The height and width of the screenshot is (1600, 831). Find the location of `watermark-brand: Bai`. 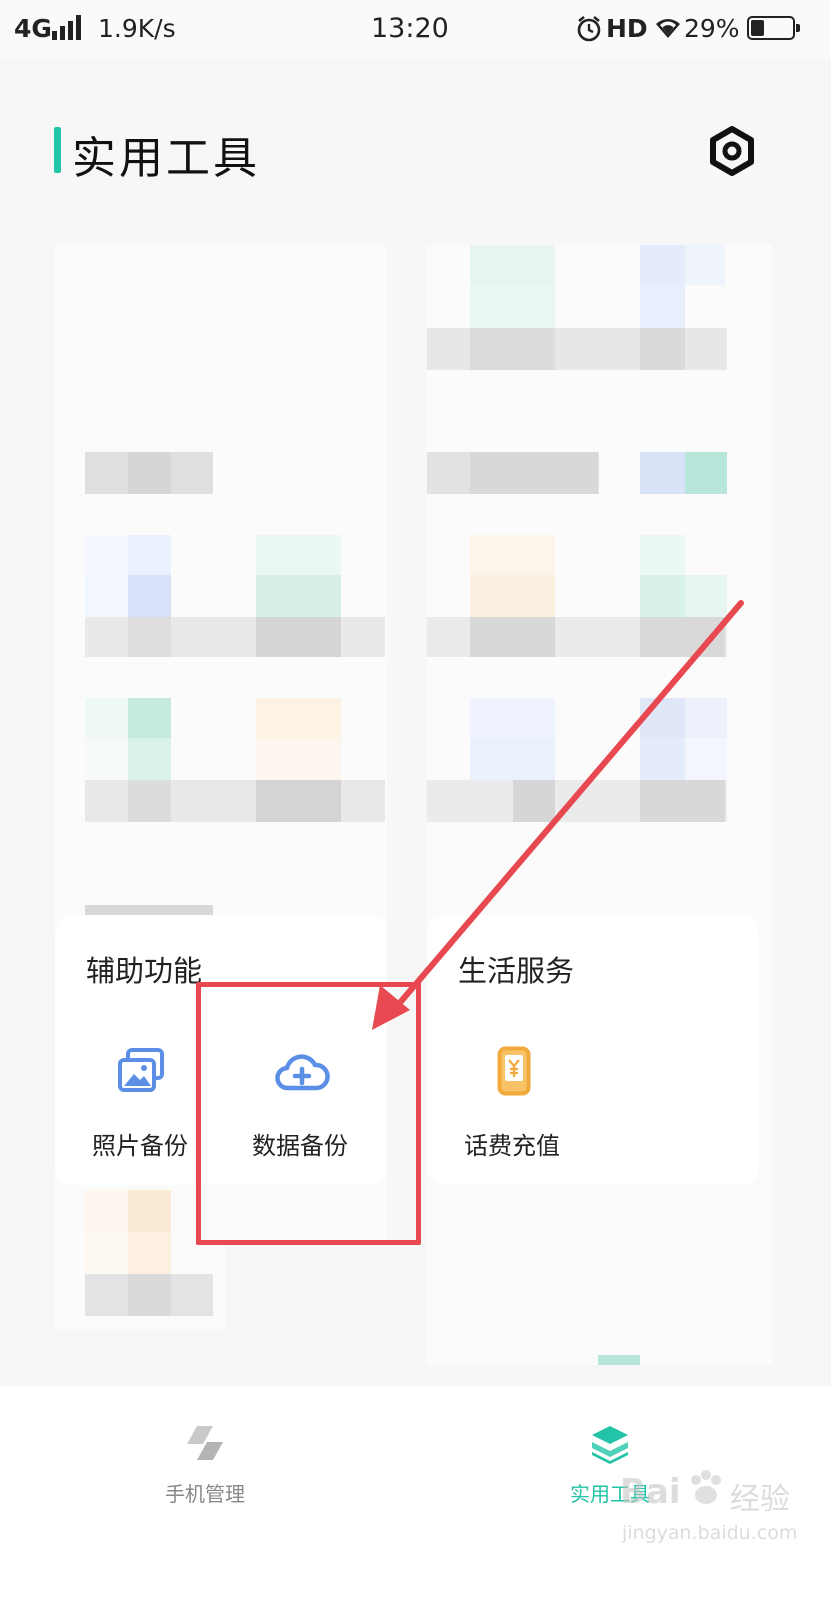

watermark-brand: Bai is located at coordinates (650, 1492).